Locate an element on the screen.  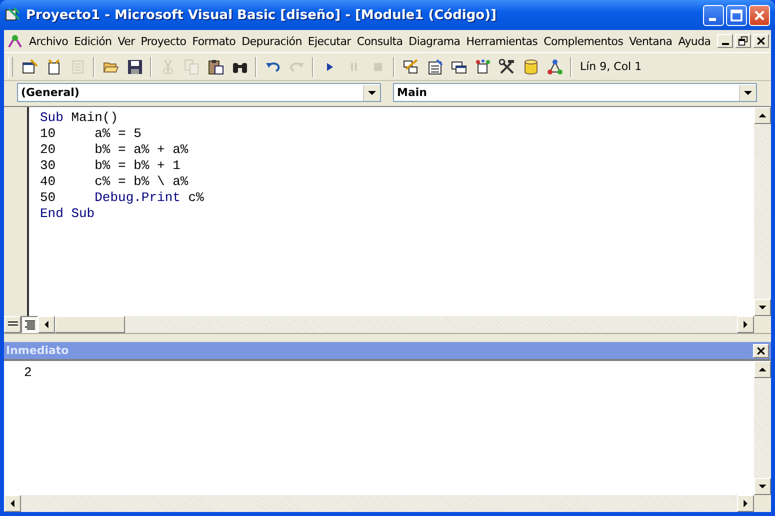
menu-item: Ventana is located at coordinates (651, 41).